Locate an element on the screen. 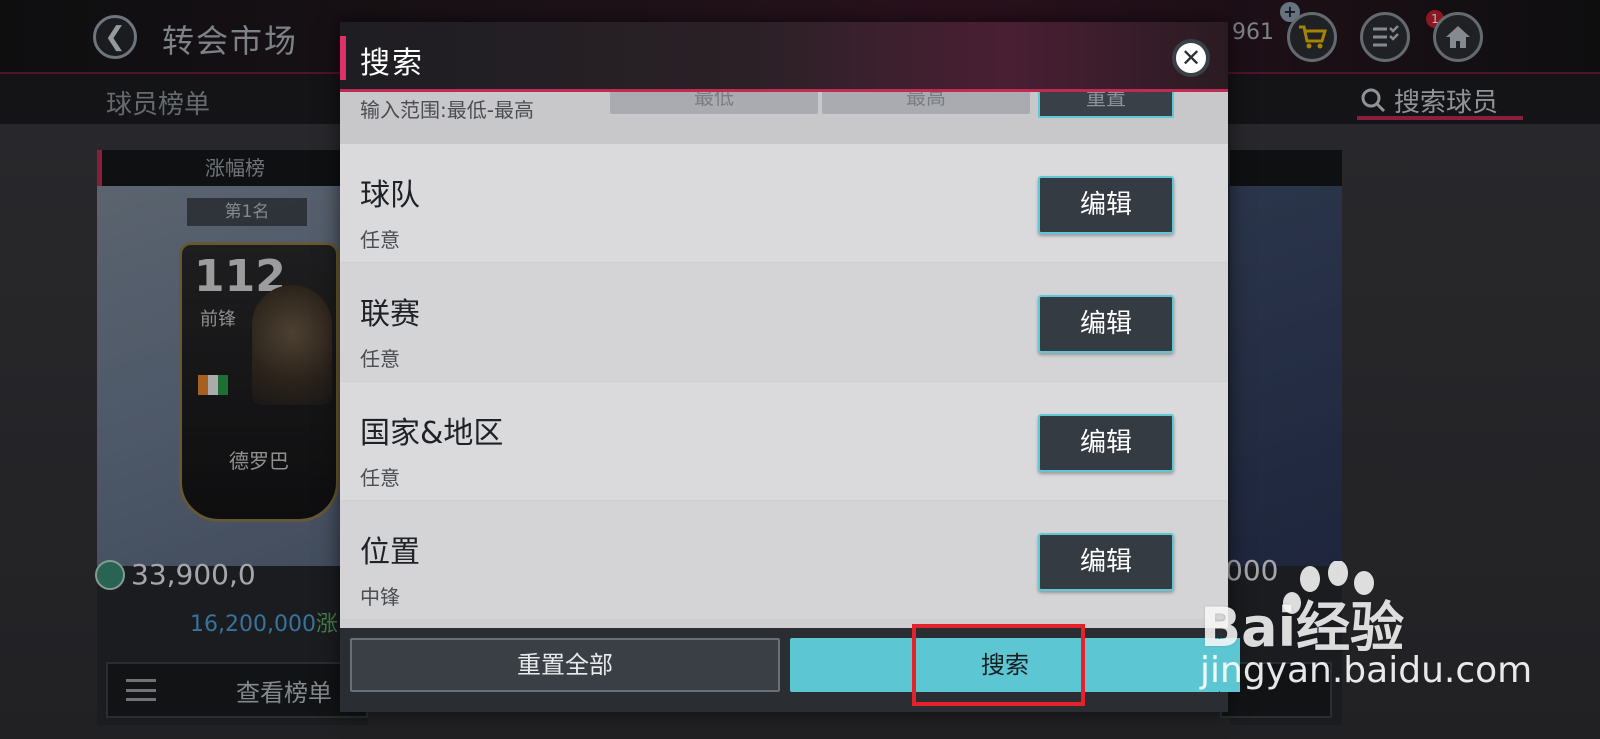 The height and width of the screenshot is (739, 1600). min-input: 最低 is located at coordinates (714, 103).